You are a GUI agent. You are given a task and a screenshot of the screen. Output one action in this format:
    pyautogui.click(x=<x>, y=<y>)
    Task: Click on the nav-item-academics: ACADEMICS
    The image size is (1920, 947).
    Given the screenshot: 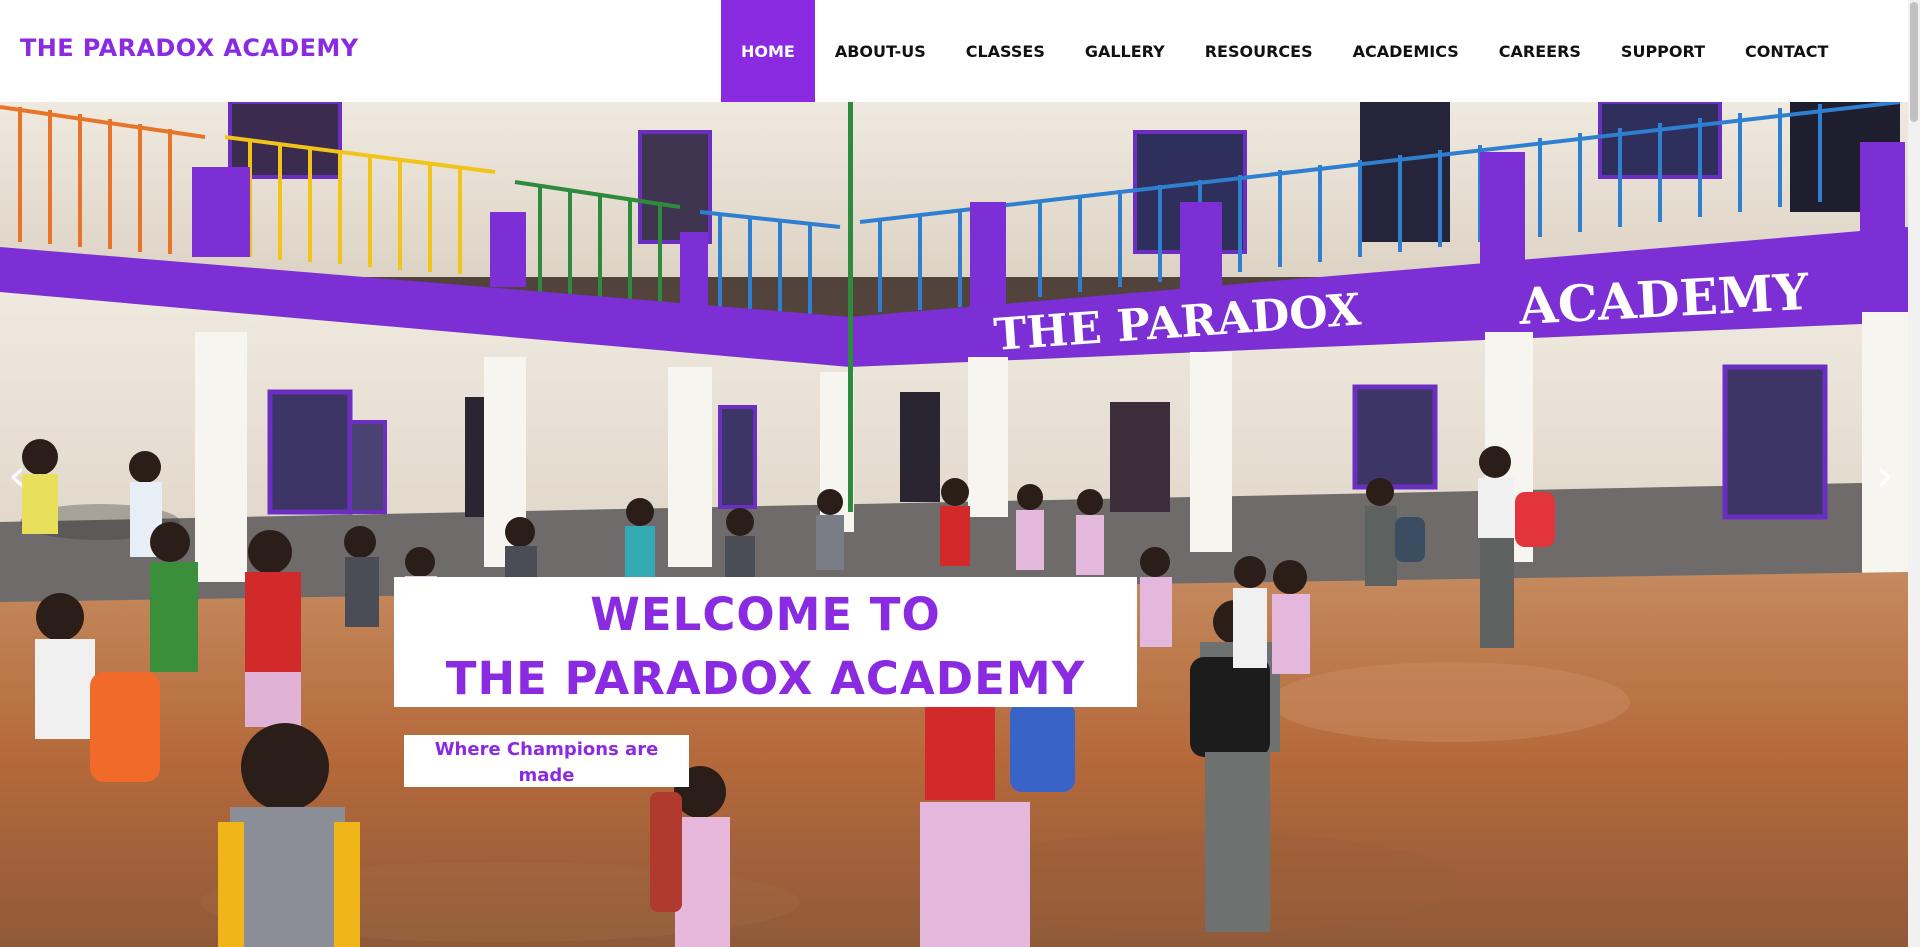 What is the action you would take?
    pyautogui.click(x=1406, y=51)
    